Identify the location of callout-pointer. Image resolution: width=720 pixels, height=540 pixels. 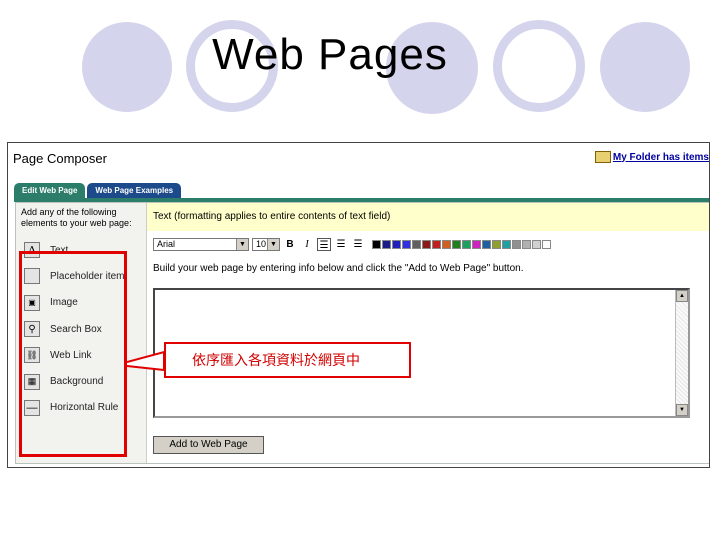
(145, 361).